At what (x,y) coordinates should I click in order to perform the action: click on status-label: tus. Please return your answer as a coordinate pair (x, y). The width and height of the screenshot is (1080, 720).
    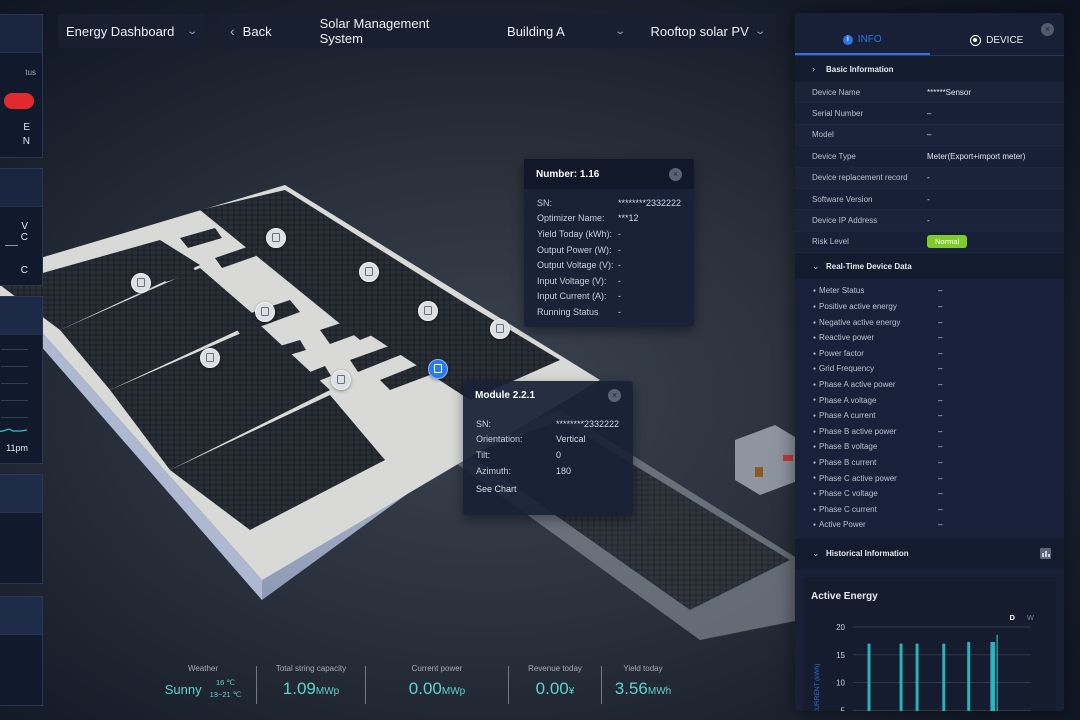
    Looking at the image, I should click on (30, 72).